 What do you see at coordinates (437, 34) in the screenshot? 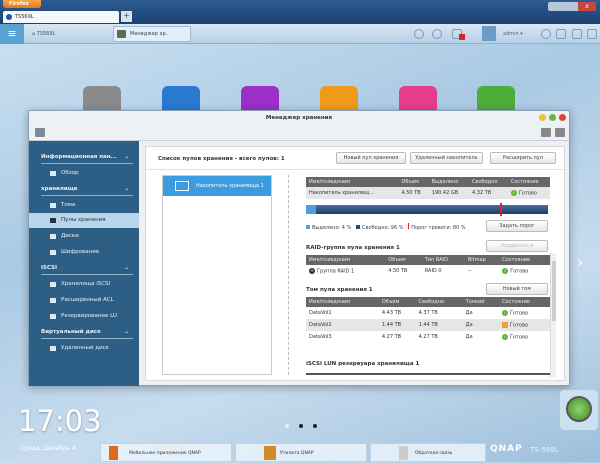
I see `background-task-icon` at bounding box center [437, 34].